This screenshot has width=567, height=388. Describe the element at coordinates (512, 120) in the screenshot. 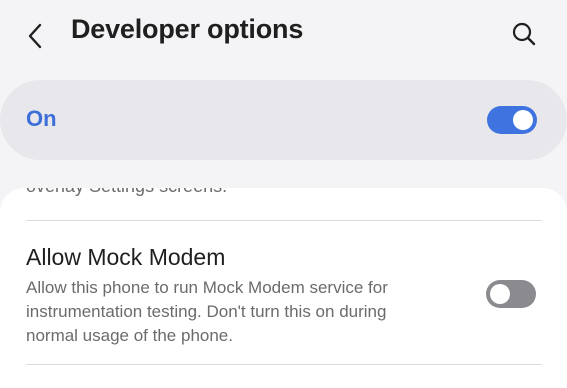

I see `developer-options-toggle` at that location.